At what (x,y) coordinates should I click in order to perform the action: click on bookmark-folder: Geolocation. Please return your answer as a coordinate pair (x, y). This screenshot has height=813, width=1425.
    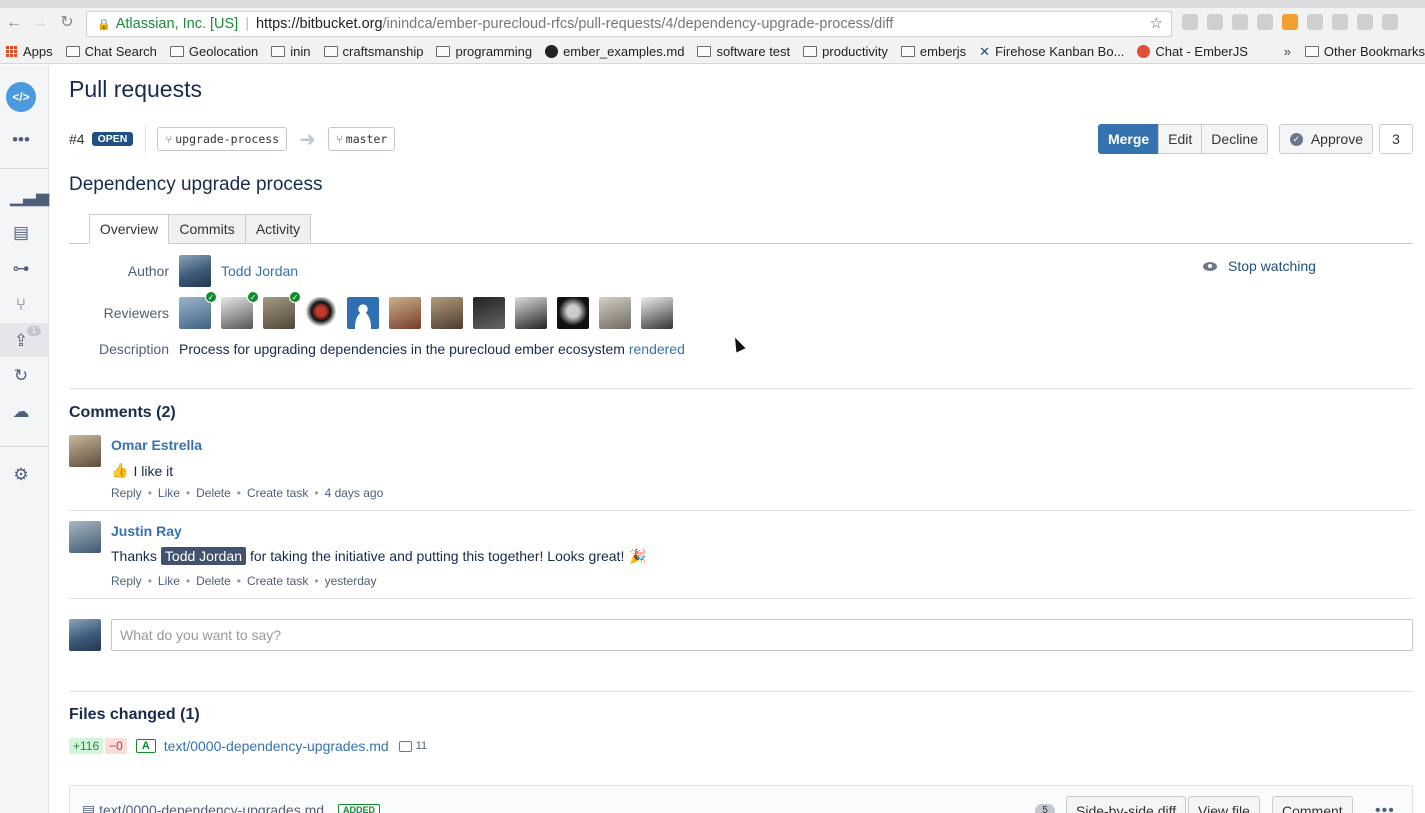
    Looking at the image, I should click on (213, 51).